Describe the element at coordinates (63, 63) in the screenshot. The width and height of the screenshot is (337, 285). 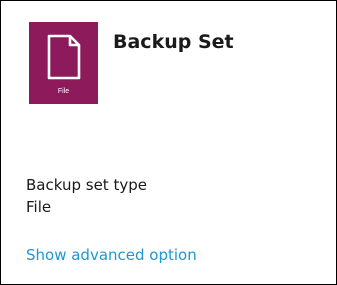
I see `file-tile: File` at that location.